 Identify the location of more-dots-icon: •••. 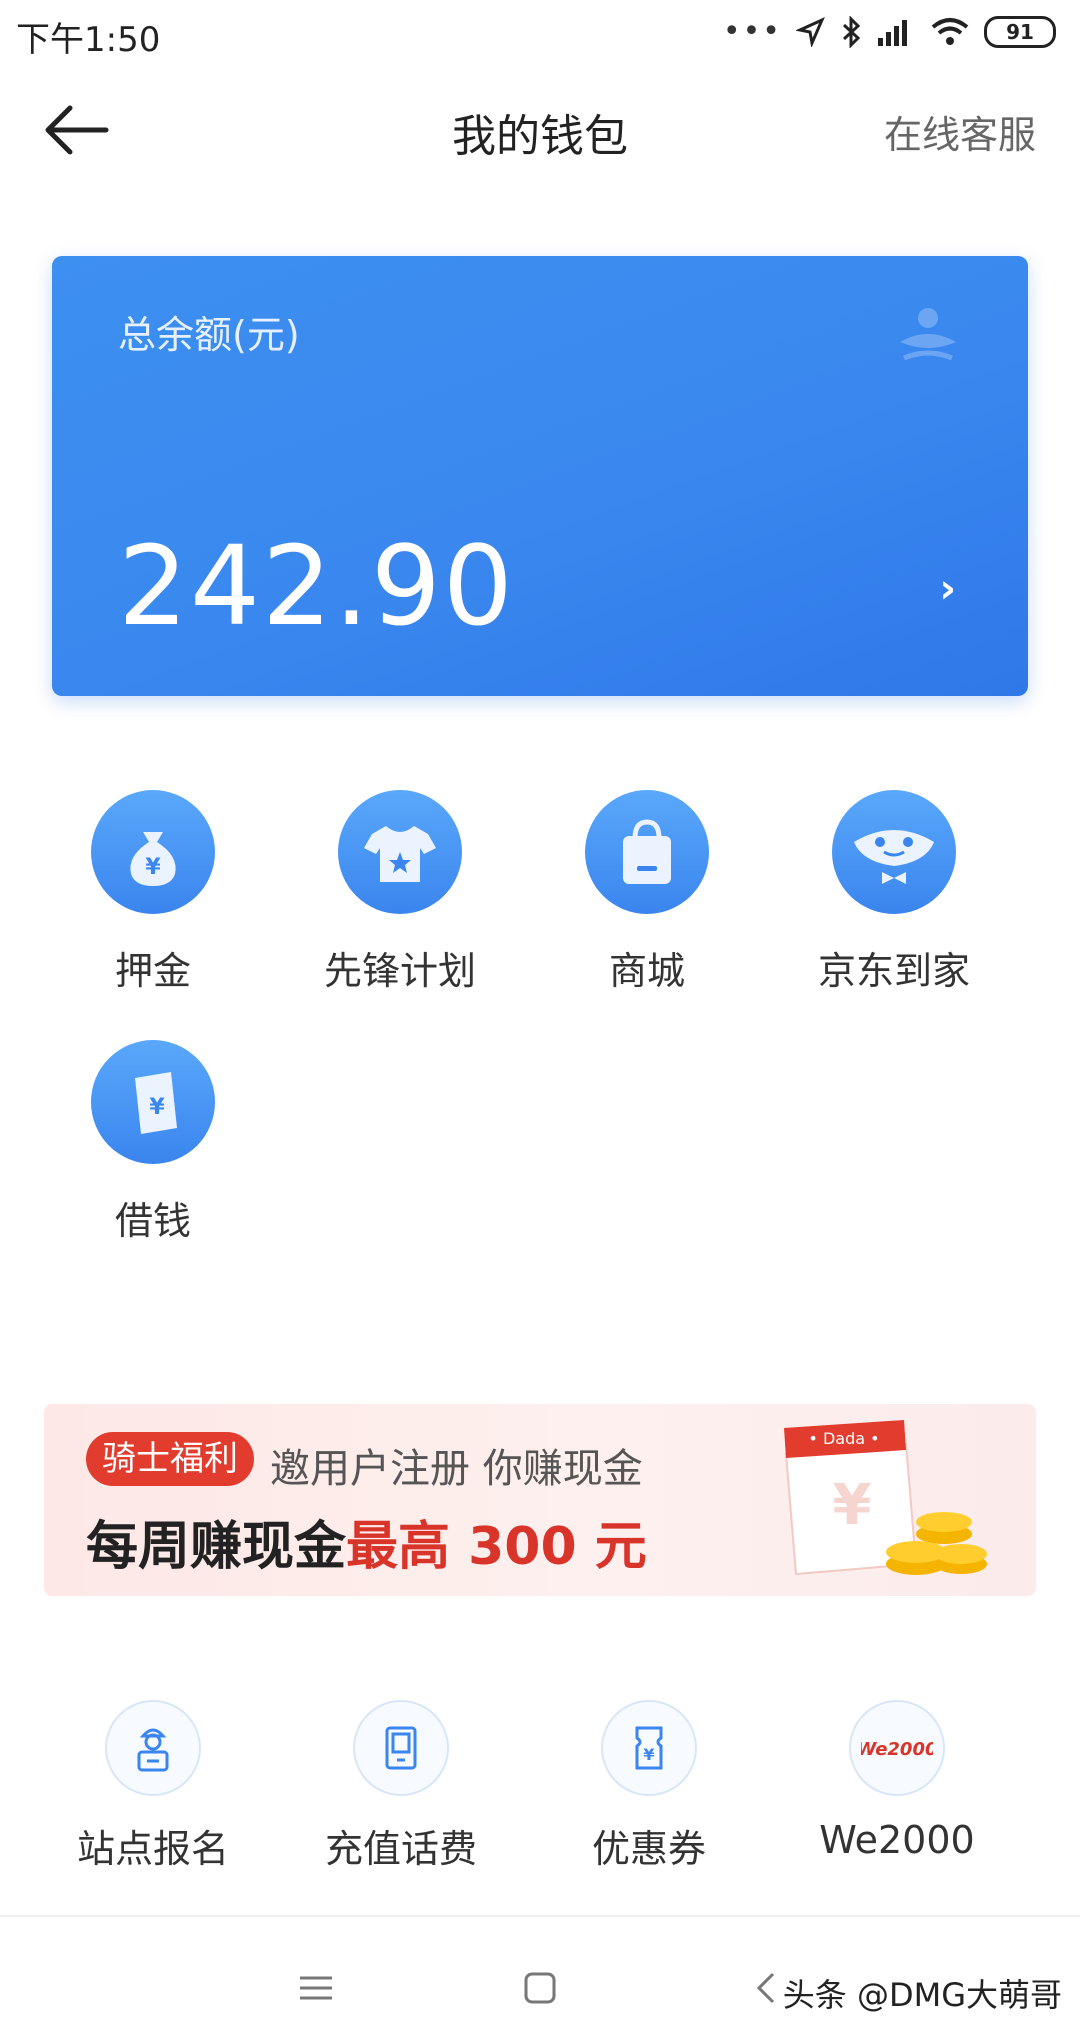
(752, 31).